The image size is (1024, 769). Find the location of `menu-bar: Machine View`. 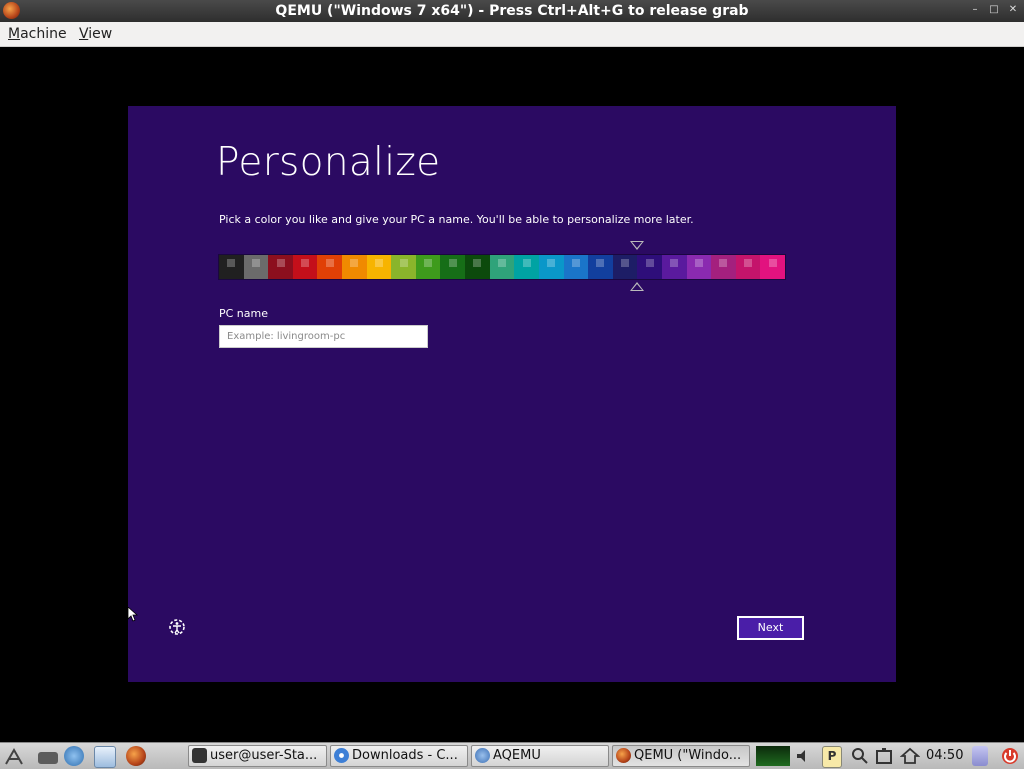

menu-bar: Machine View is located at coordinates (512, 34).